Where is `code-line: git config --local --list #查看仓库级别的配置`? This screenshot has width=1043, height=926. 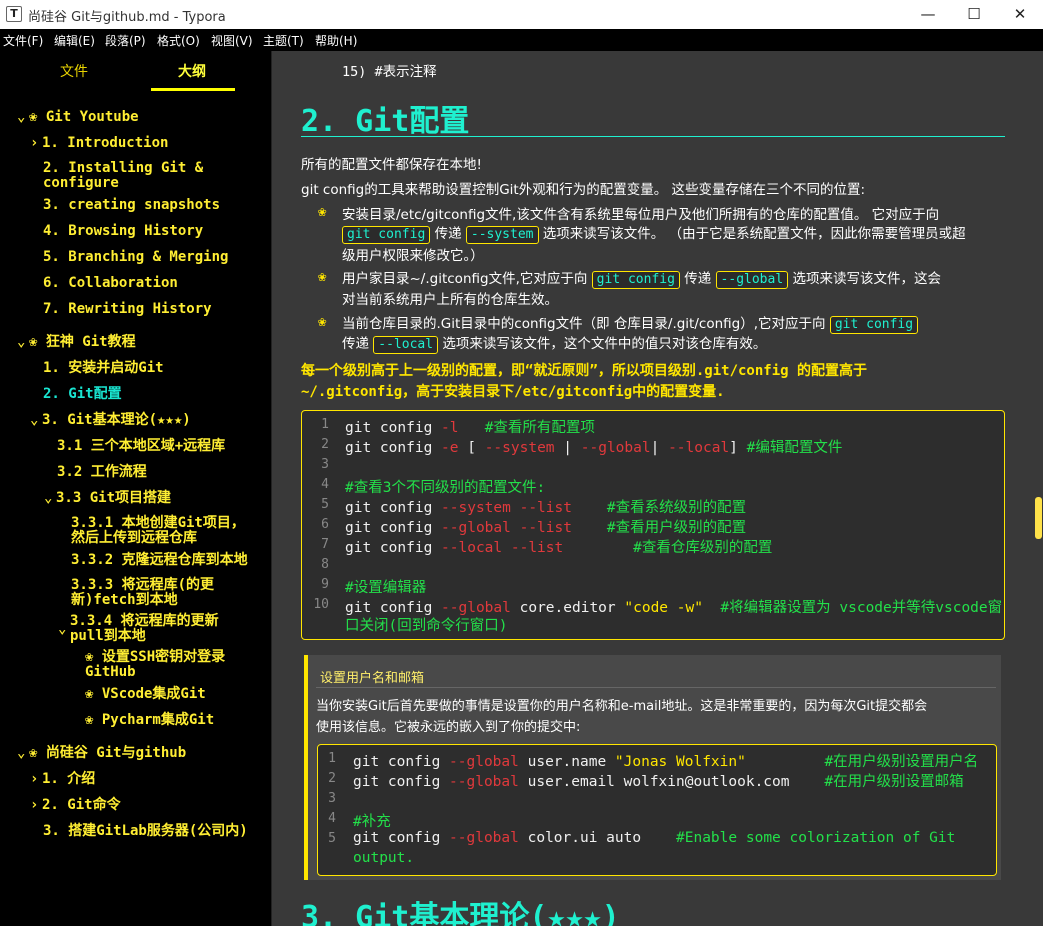 code-line: git config --local --list #查看仓库级别的配置 is located at coordinates (558, 546).